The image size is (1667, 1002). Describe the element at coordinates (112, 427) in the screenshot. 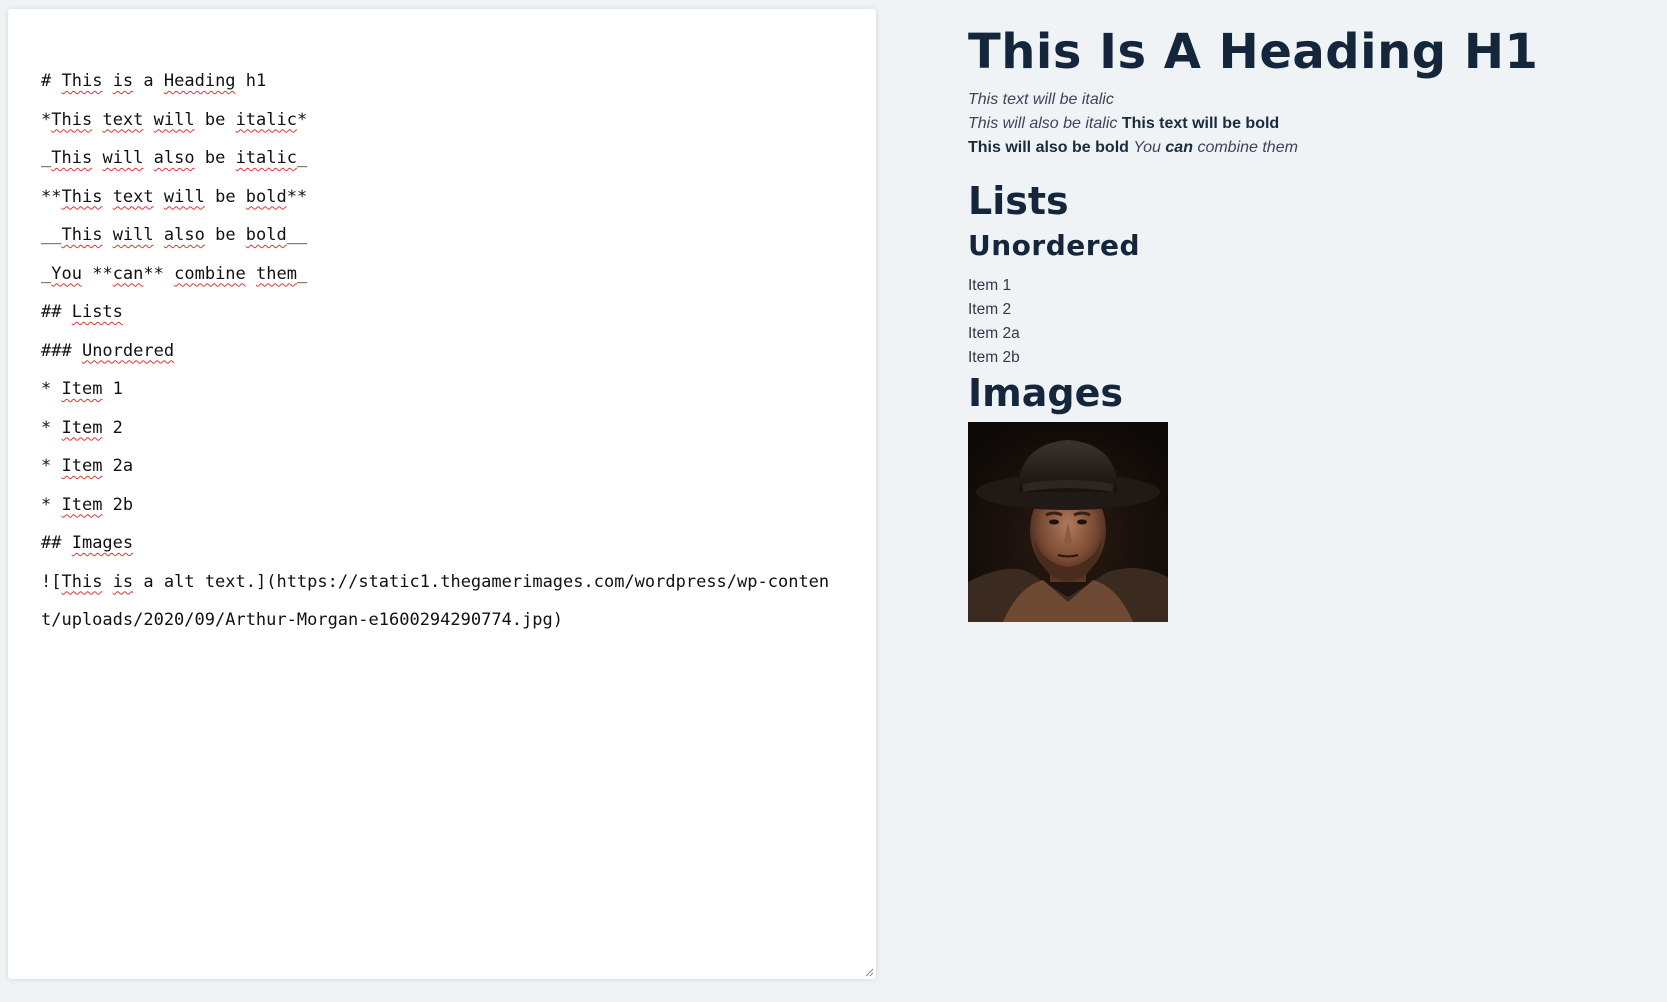

I see `editor-text-segment: 2` at that location.